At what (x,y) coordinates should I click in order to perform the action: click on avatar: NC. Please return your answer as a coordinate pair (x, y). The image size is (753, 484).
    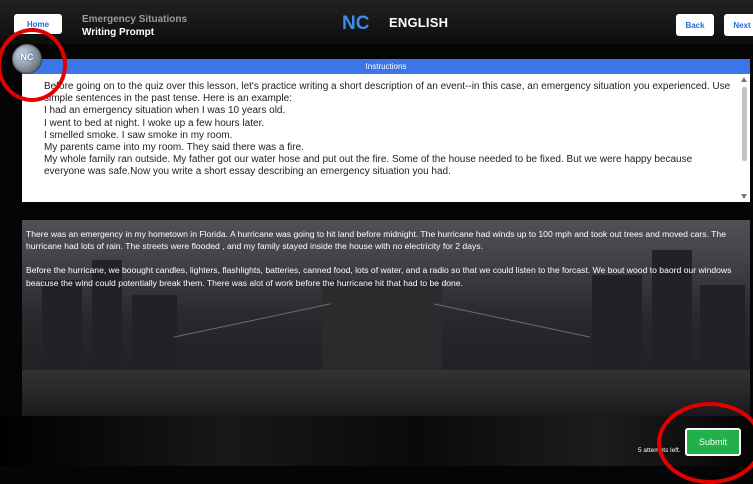
    Looking at the image, I should click on (27, 59).